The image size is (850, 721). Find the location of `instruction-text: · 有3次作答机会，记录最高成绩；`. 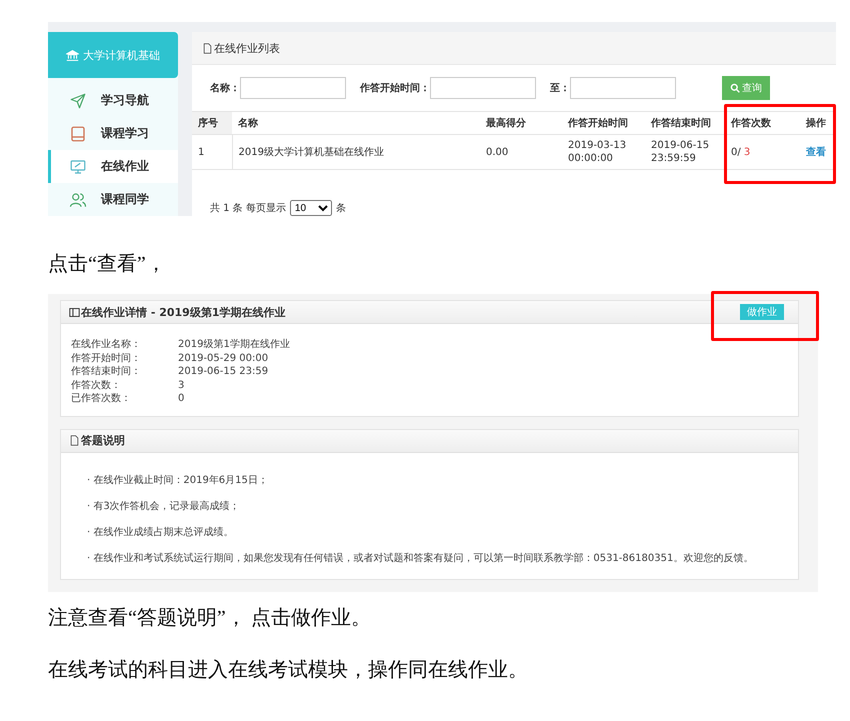

instruction-text: · 有3次作答机会，记录最高成绩； is located at coordinates (164, 506).